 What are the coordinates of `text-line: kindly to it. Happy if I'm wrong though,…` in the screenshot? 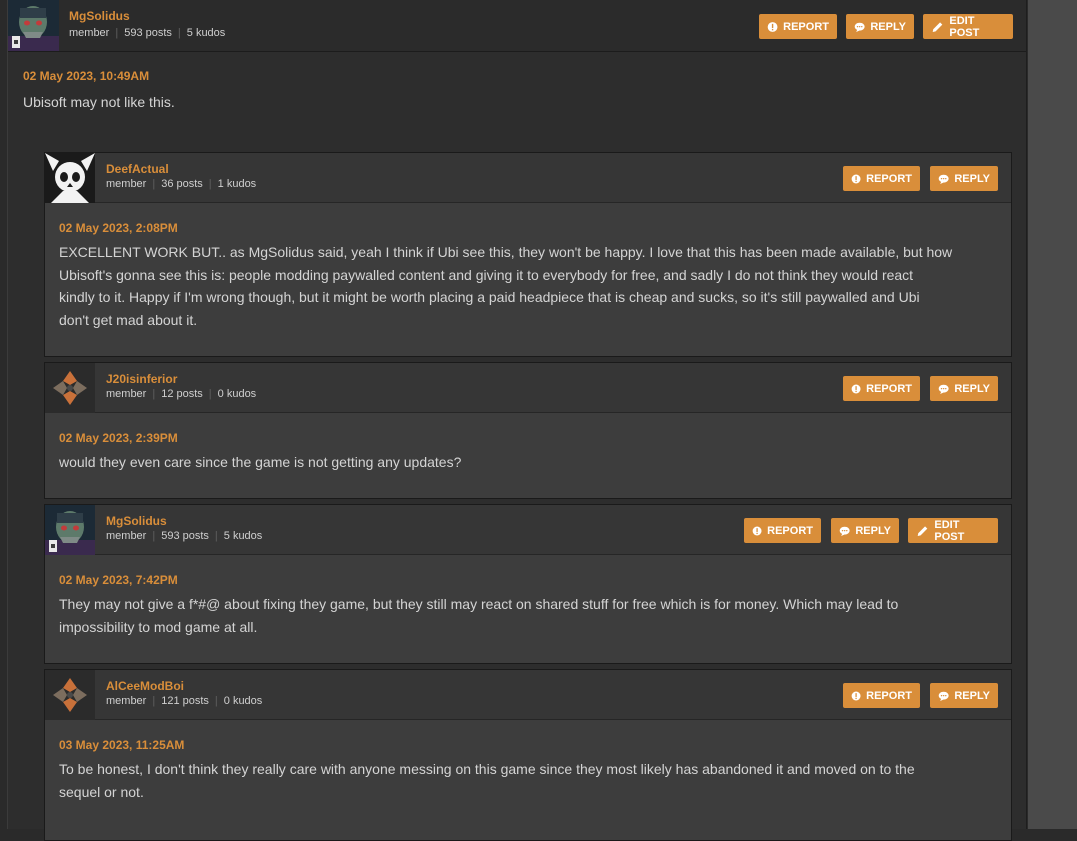 It's located at (489, 297).